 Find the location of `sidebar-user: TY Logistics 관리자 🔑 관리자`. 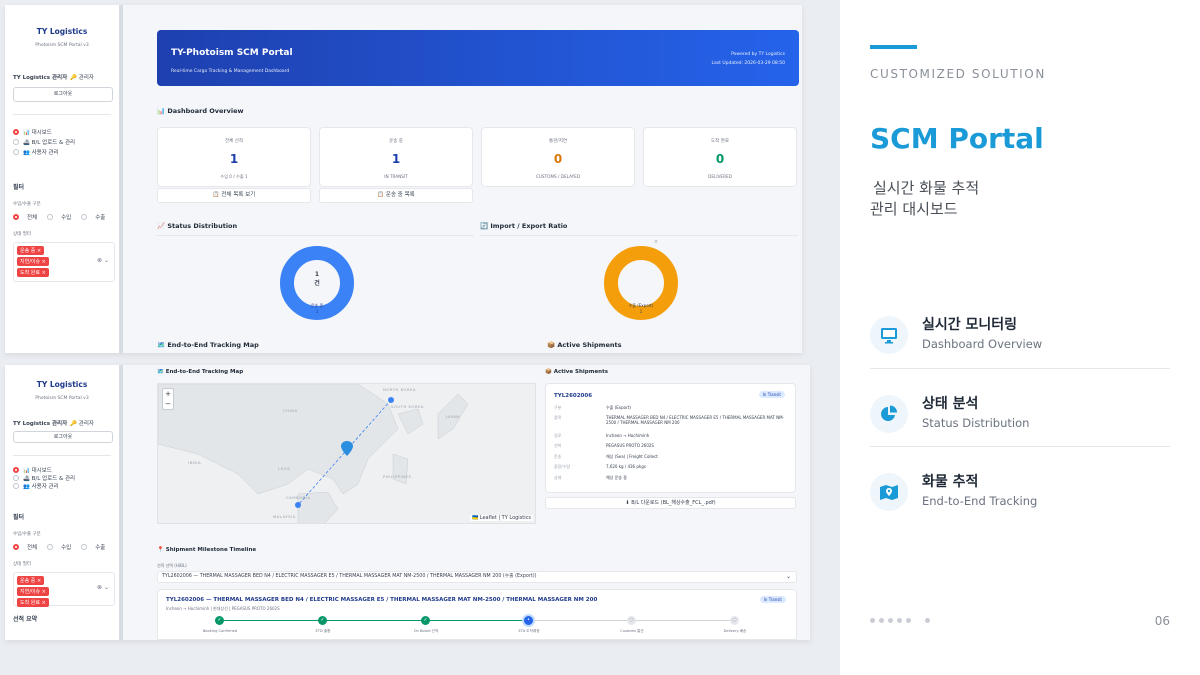

sidebar-user: TY Logistics 관리자 🔑 관리자 is located at coordinates (53, 78).